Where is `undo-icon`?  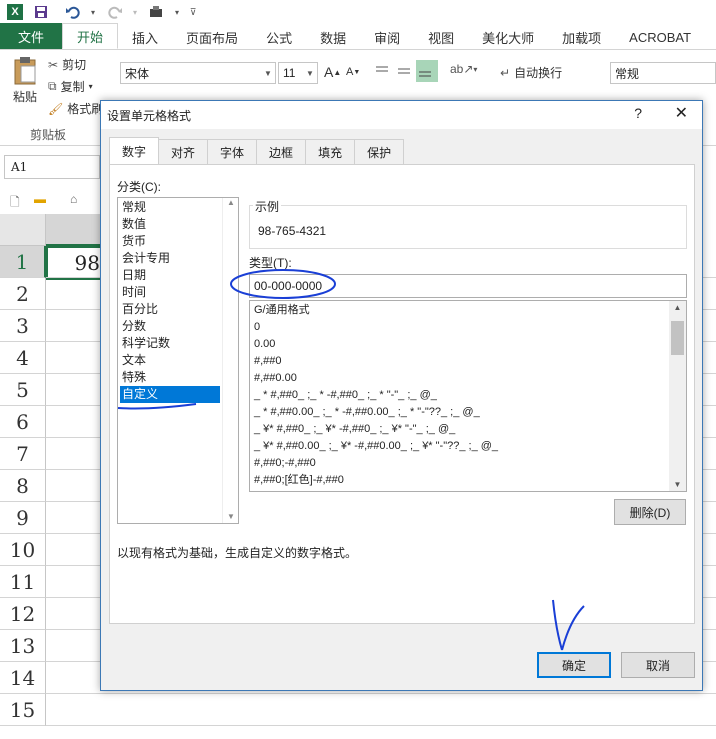 undo-icon is located at coordinates (73, 12).